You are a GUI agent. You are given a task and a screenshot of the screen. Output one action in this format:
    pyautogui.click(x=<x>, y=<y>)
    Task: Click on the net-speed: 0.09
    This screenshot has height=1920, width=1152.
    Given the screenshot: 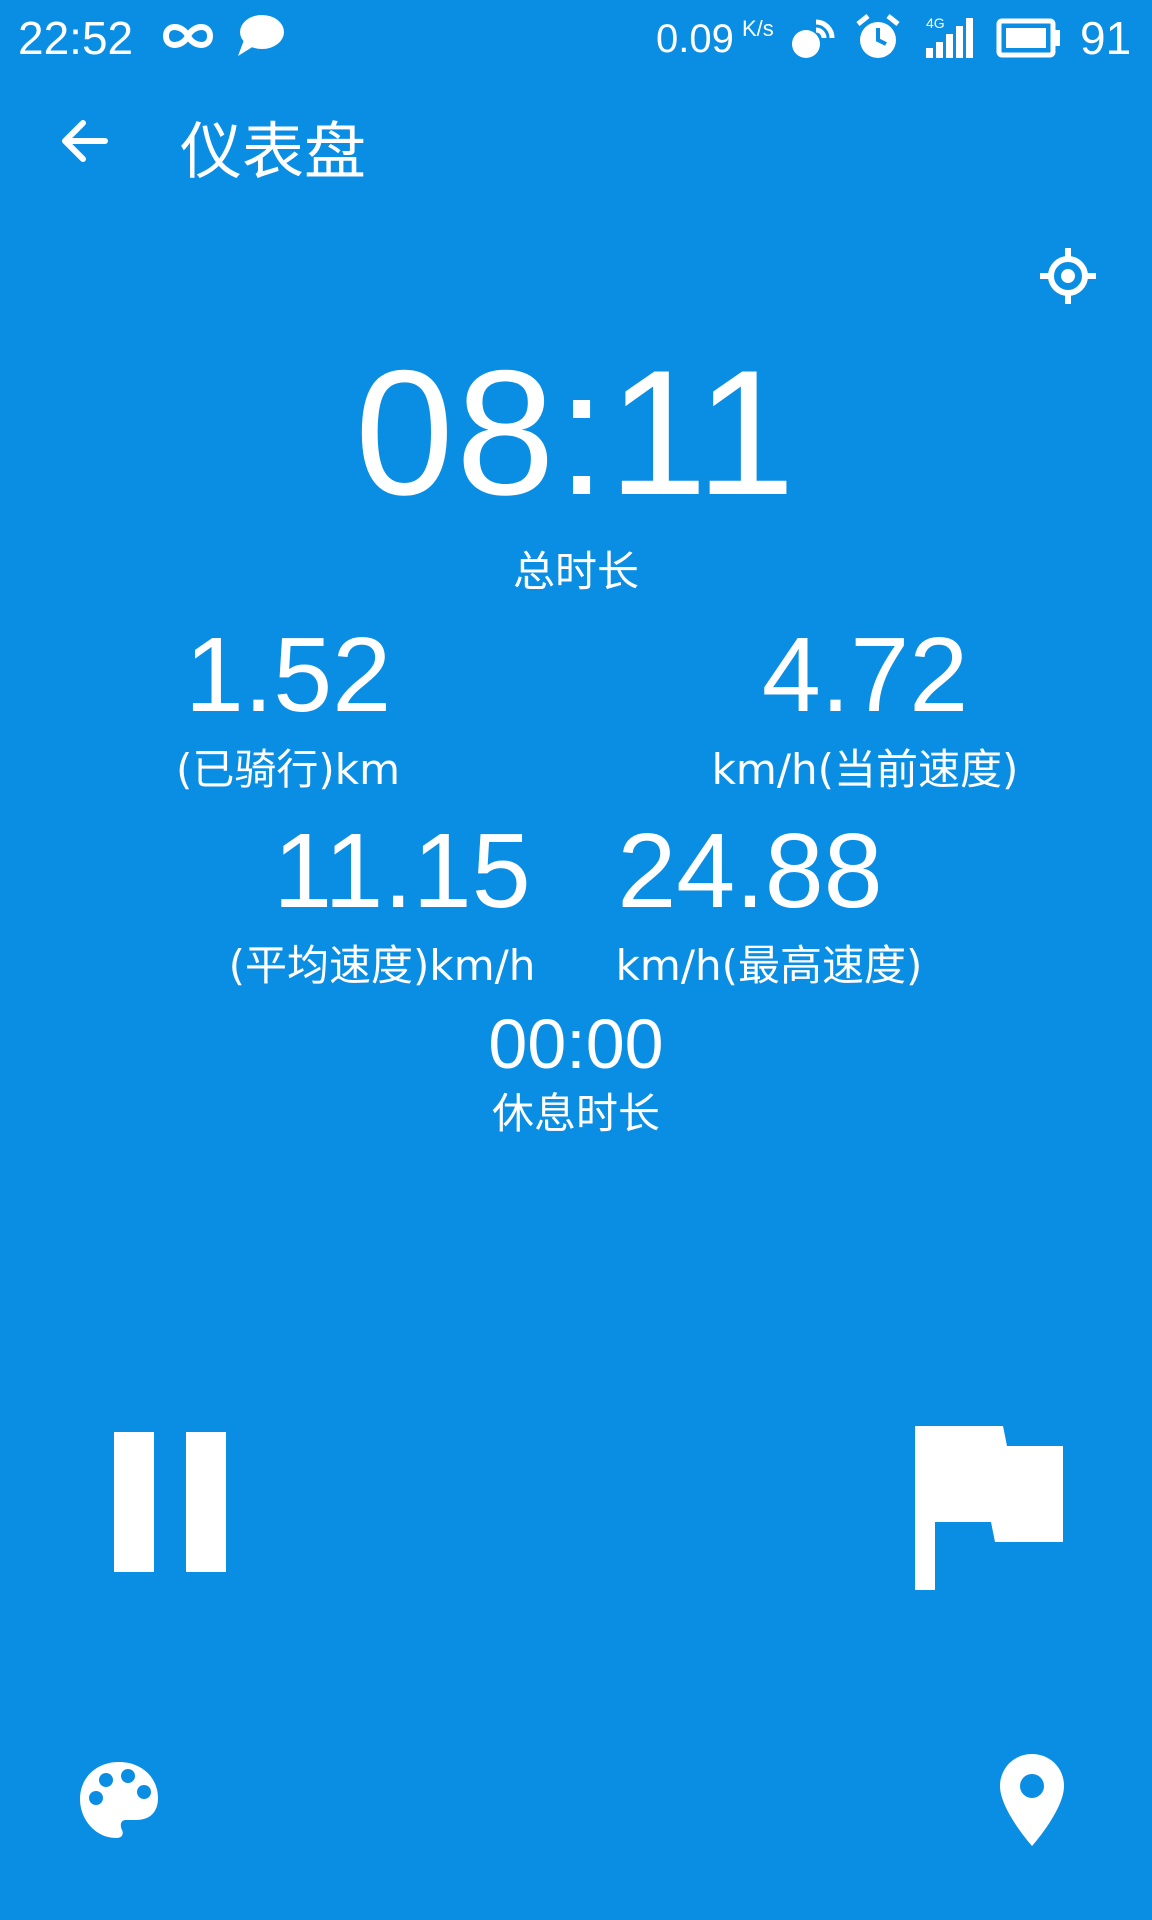 What is the action you would take?
    pyautogui.click(x=695, y=39)
    